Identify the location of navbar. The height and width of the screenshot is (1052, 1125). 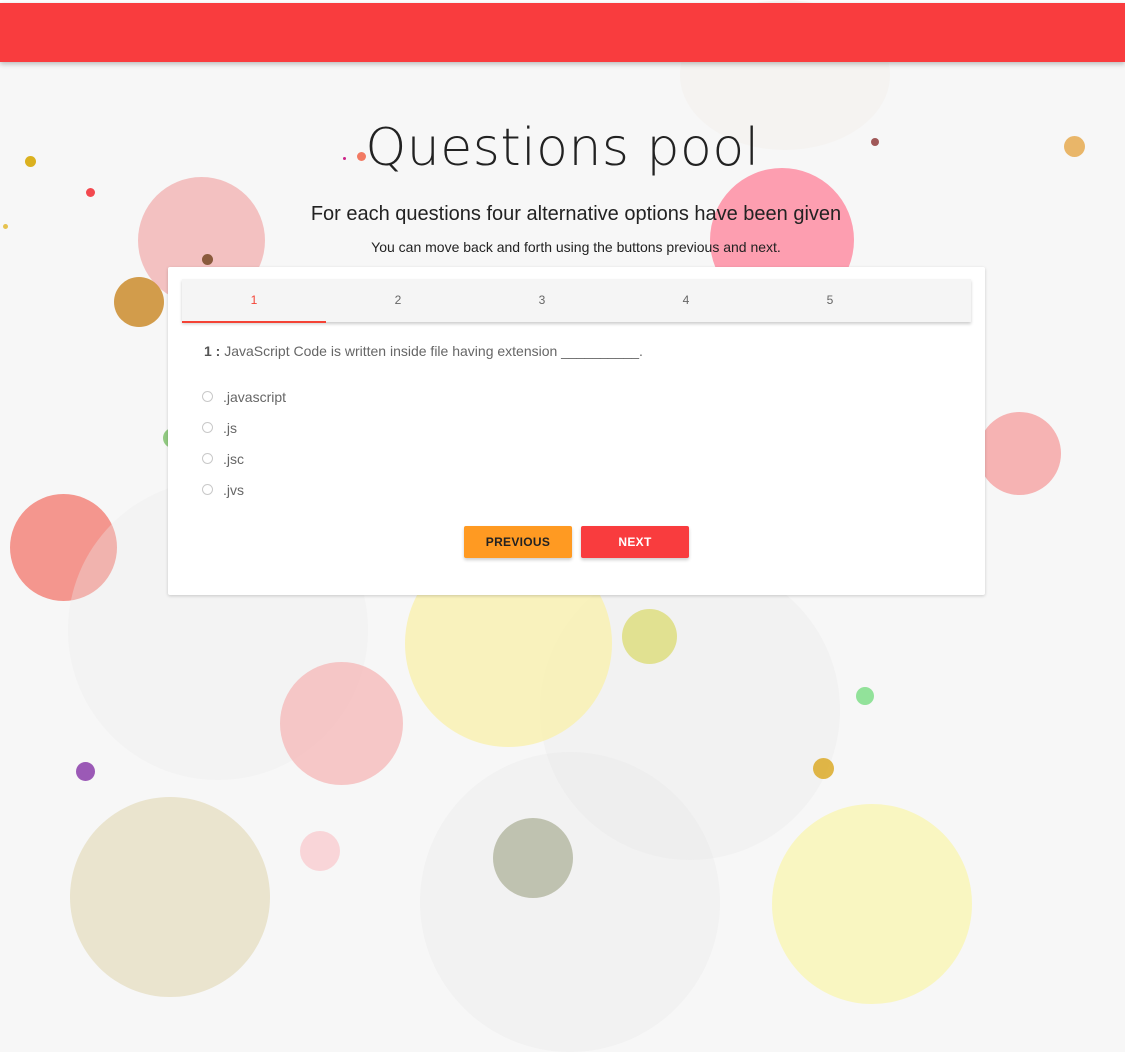
(562, 32).